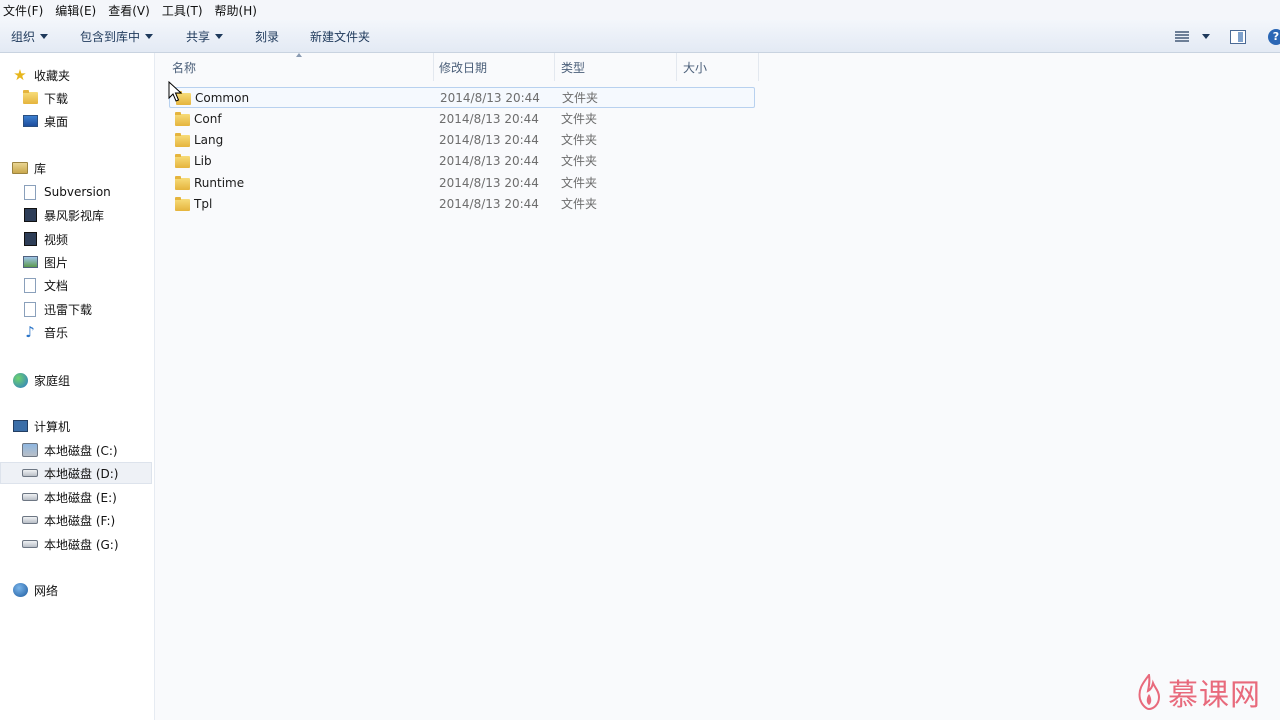 Image resolution: width=1280 pixels, height=720 pixels. I want to click on nav-subversion: Subversion, so click(76, 192).